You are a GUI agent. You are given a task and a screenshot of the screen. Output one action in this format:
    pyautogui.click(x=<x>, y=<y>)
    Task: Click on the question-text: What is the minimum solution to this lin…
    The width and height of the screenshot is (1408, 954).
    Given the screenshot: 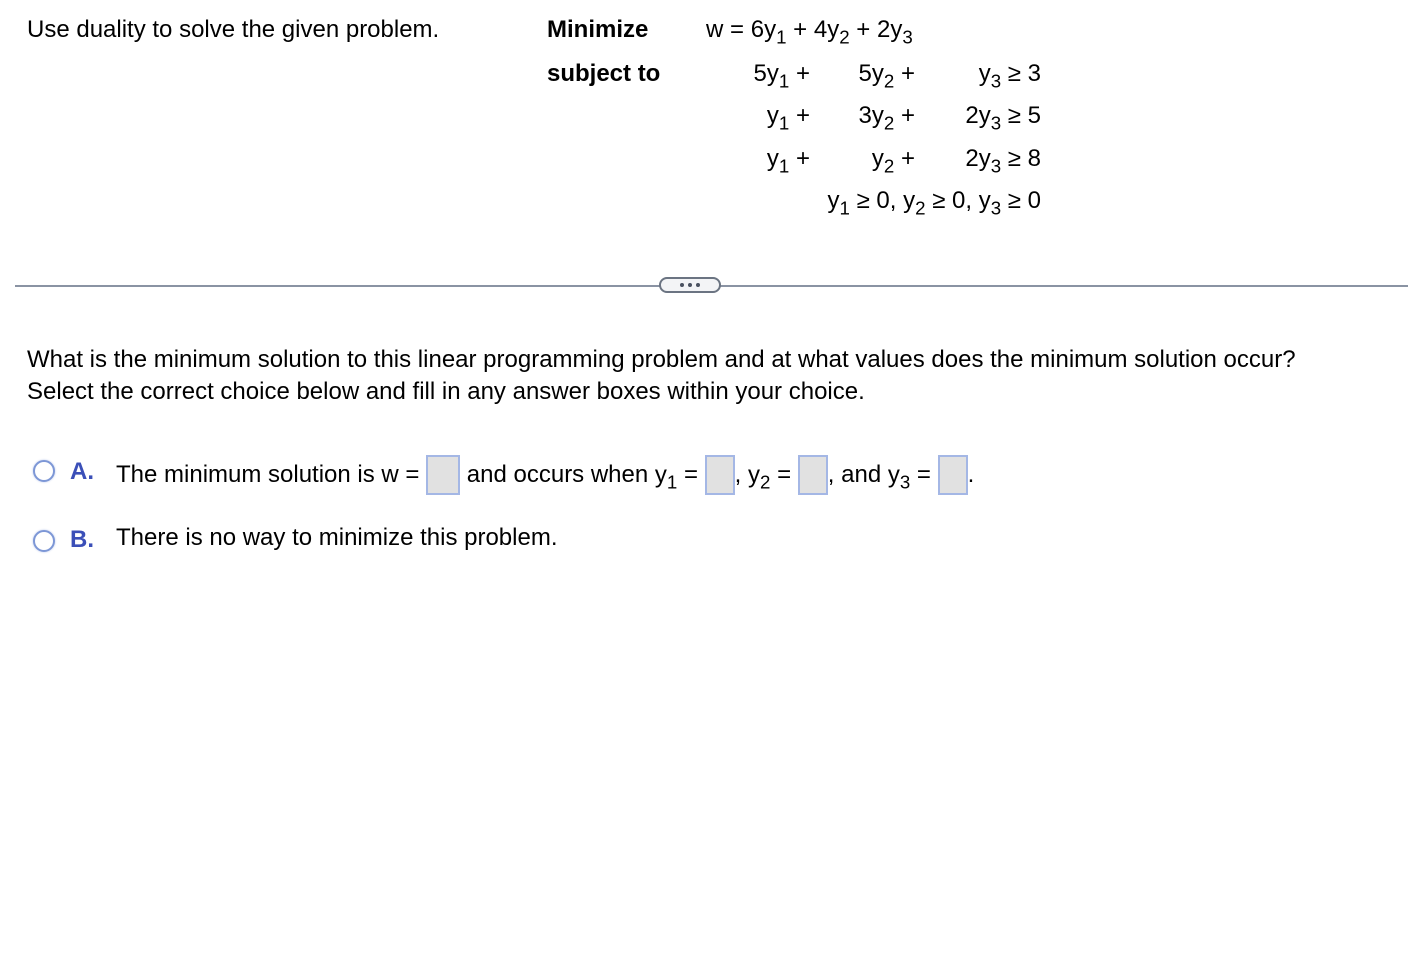 What is the action you would take?
    pyautogui.click(x=661, y=376)
    